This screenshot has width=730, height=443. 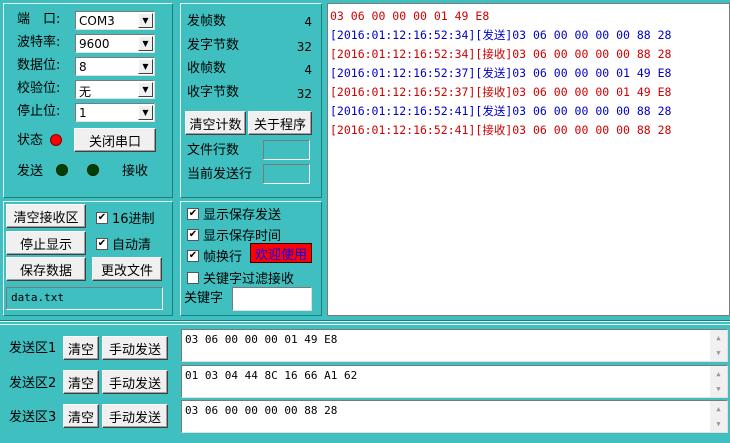 What do you see at coordinates (127, 269) in the screenshot?
I see `change-file-button: 更改文件` at bounding box center [127, 269].